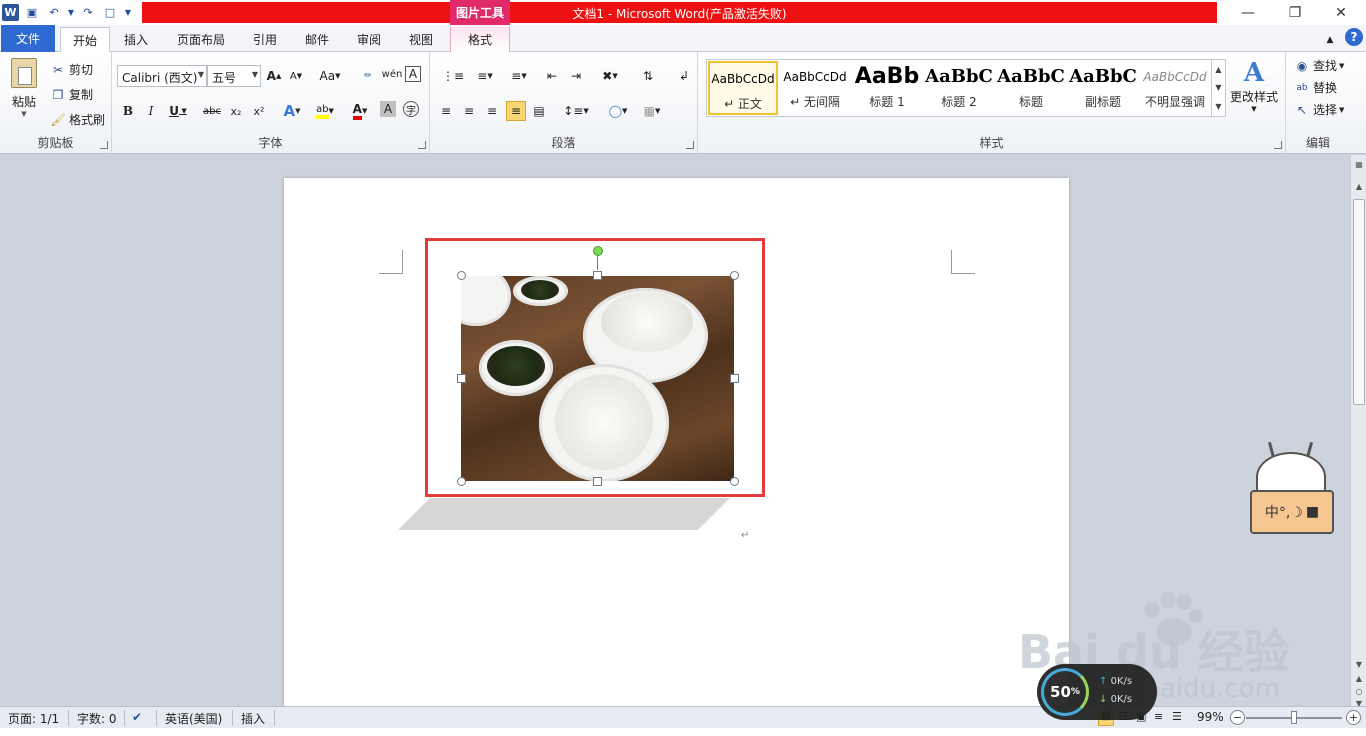 The height and width of the screenshot is (736, 1366). Describe the element at coordinates (1358, 664) in the screenshot. I see `scroll-down-icon: ▼` at that location.